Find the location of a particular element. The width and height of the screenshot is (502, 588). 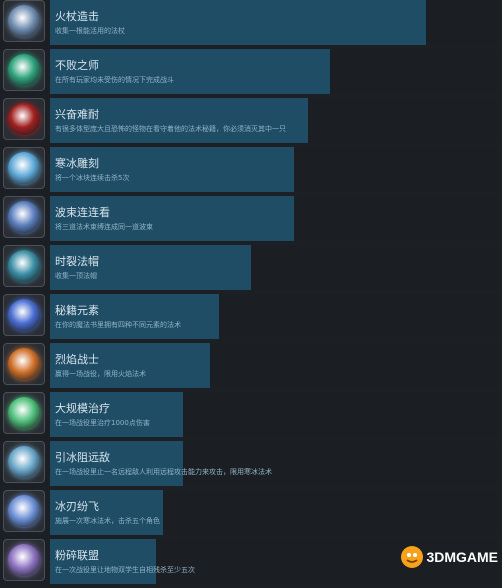

green-arrows-icon is located at coordinates (24, 70).